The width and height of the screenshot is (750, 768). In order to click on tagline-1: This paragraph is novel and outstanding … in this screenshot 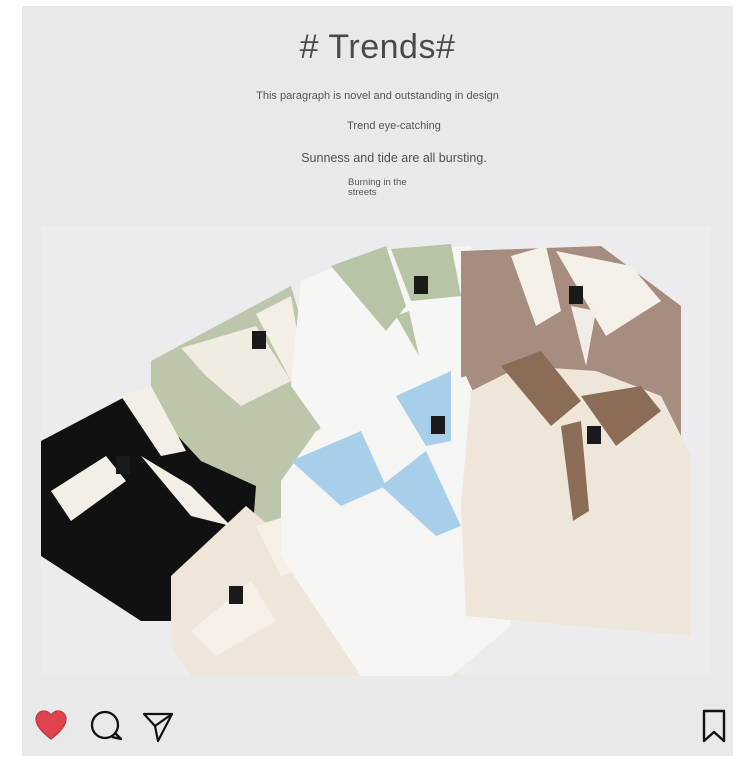, I will do `click(377, 96)`.